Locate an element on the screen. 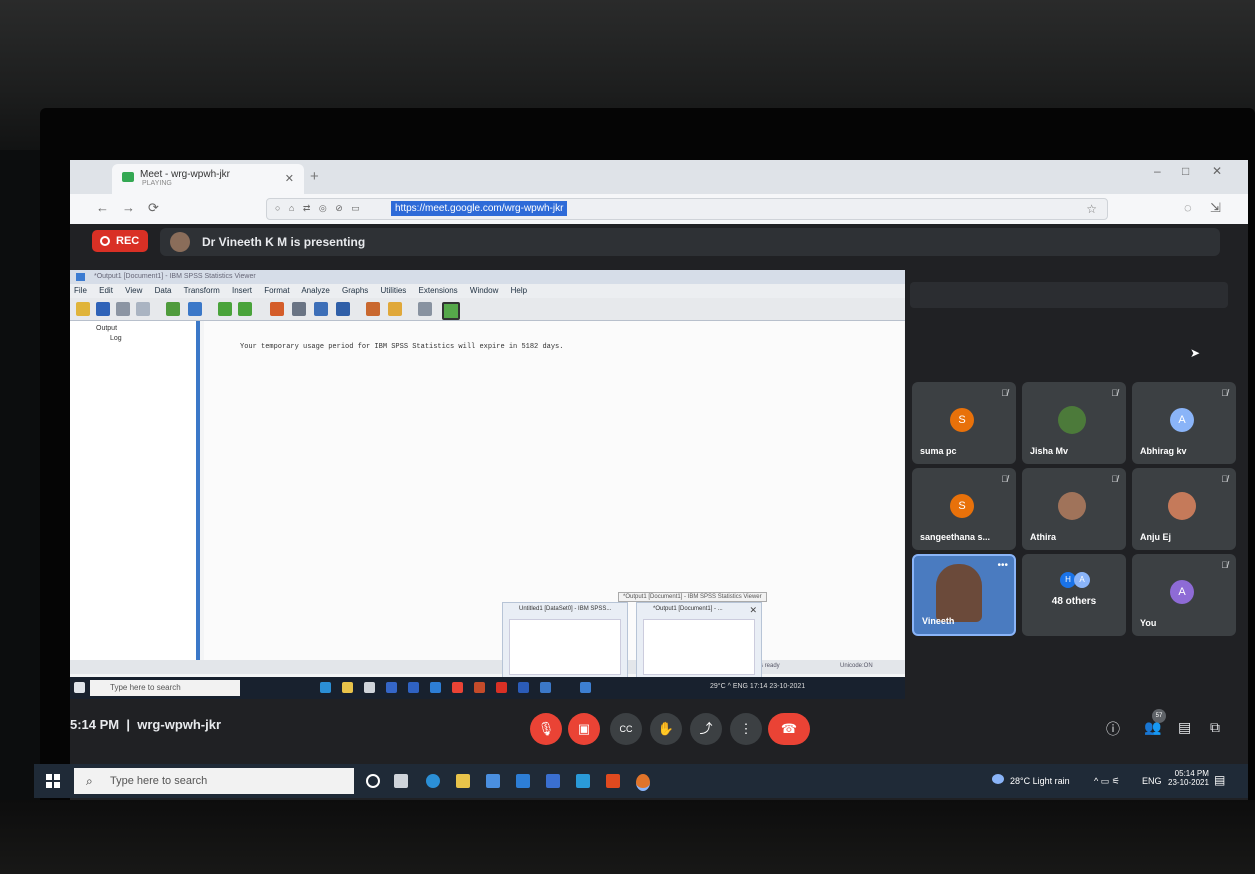 The height and width of the screenshot is (874, 1255). show-all-icon is located at coordinates (373, 309).